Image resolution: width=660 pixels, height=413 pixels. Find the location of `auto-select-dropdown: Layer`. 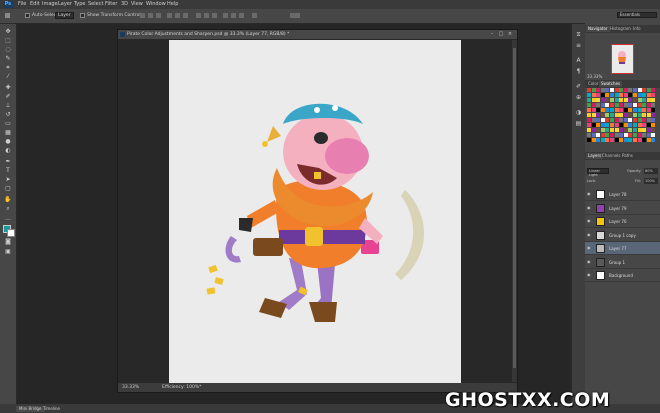

auto-select-dropdown: Layer is located at coordinates (64, 15).